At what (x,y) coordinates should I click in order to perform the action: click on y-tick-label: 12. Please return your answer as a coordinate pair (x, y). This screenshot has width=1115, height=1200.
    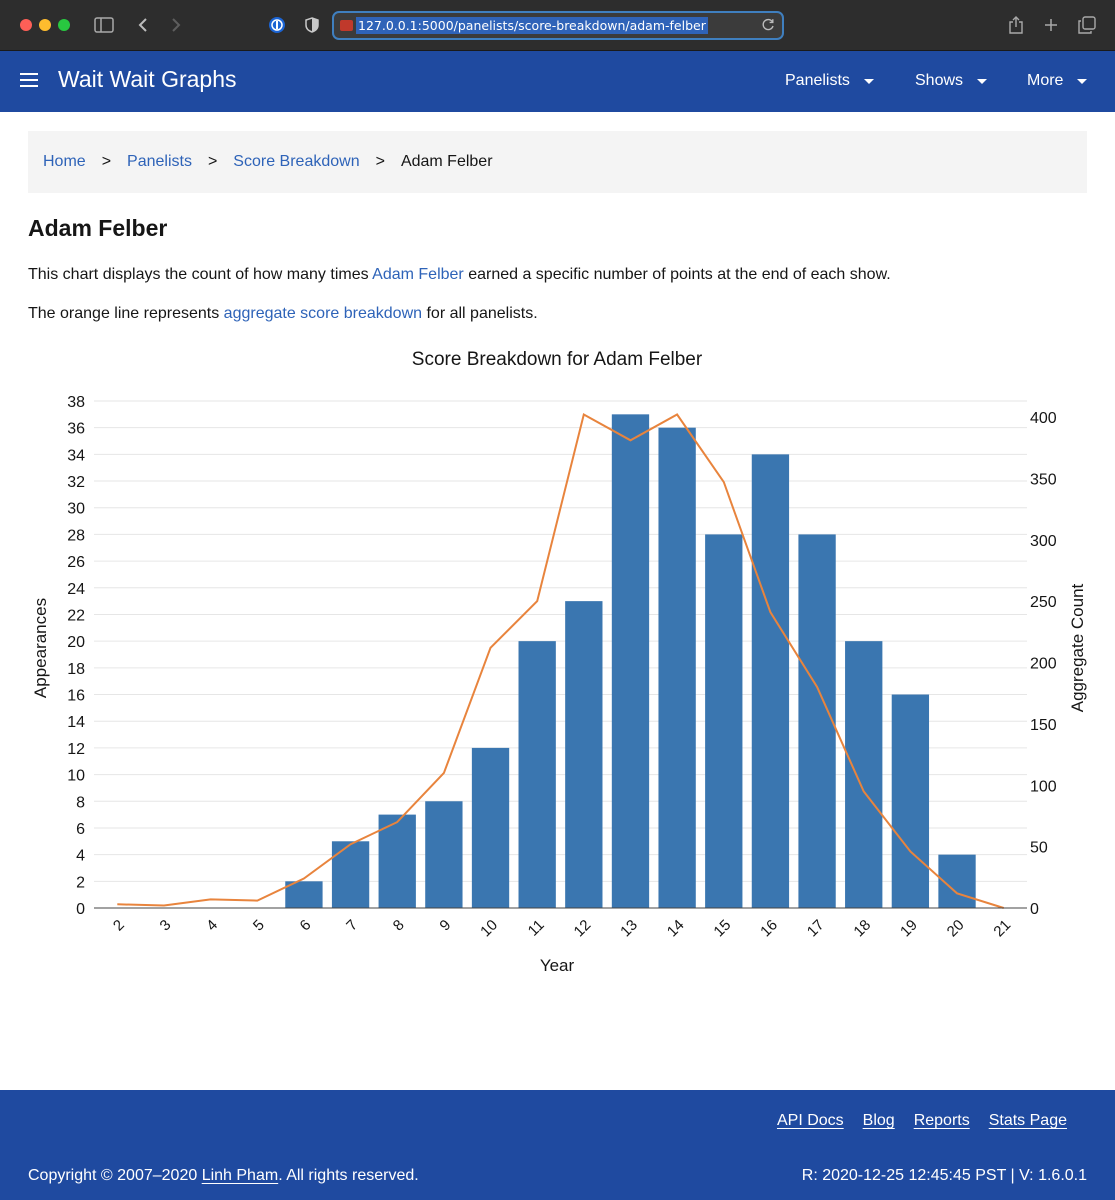
    Looking at the image, I should click on (76, 749).